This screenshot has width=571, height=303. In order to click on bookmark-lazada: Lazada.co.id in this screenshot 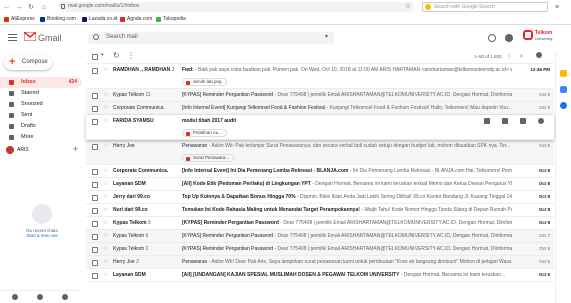, I will do `click(99, 19)`.